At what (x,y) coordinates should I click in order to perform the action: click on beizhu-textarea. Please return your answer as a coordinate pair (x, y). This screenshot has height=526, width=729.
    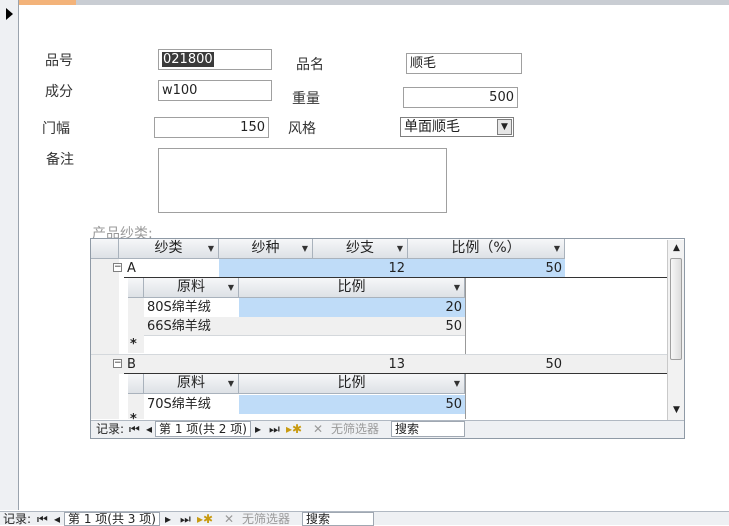
    Looking at the image, I should click on (302, 180).